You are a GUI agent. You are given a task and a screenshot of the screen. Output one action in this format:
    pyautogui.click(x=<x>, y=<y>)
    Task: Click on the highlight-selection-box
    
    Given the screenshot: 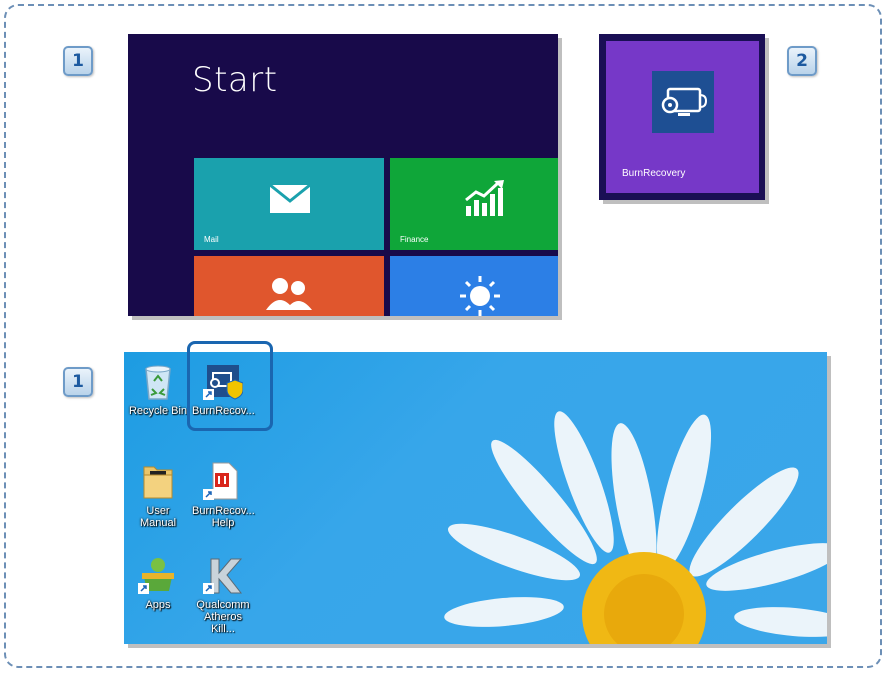 What is the action you would take?
    pyautogui.click(x=230, y=386)
    